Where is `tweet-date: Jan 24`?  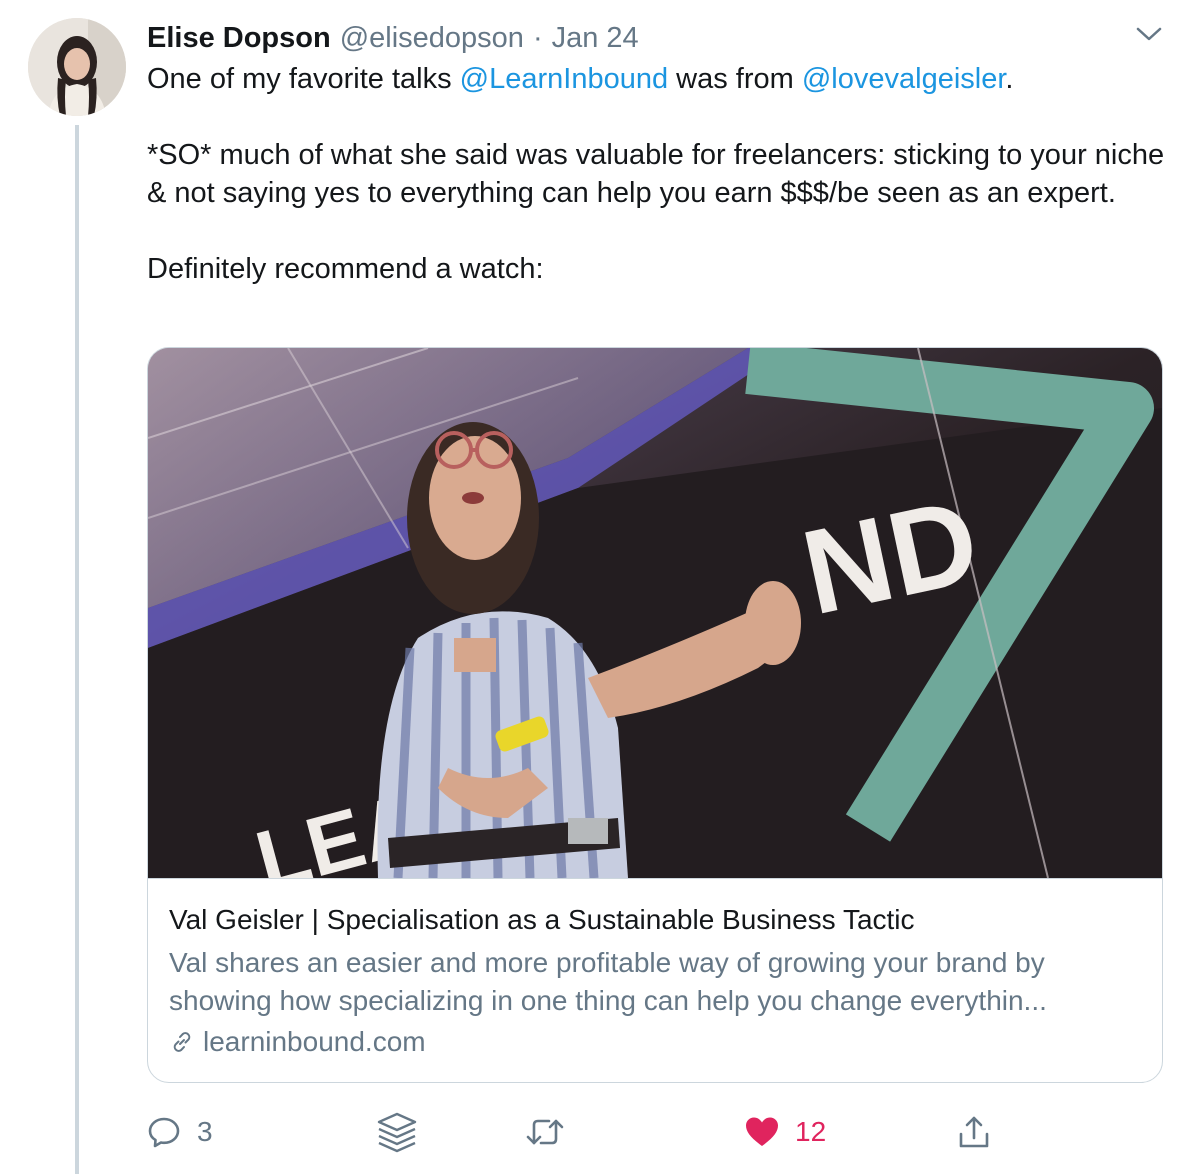 tweet-date: Jan 24 is located at coordinates (595, 38).